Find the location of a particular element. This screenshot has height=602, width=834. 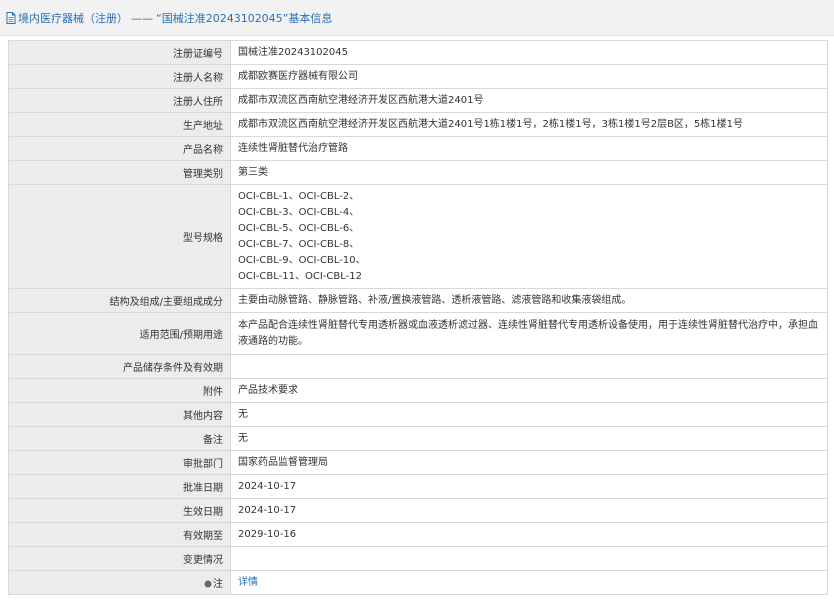

document-icon is located at coordinates (11, 17).